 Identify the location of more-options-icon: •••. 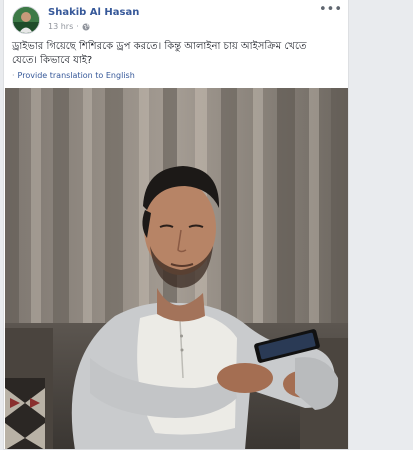
(330, 9).